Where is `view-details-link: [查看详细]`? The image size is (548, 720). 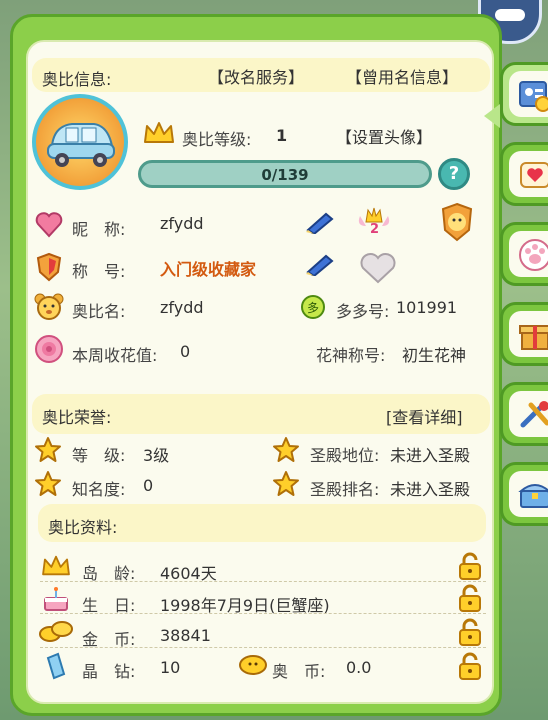
view-details-link: [查看详细] is located at coordinates (424, 416).